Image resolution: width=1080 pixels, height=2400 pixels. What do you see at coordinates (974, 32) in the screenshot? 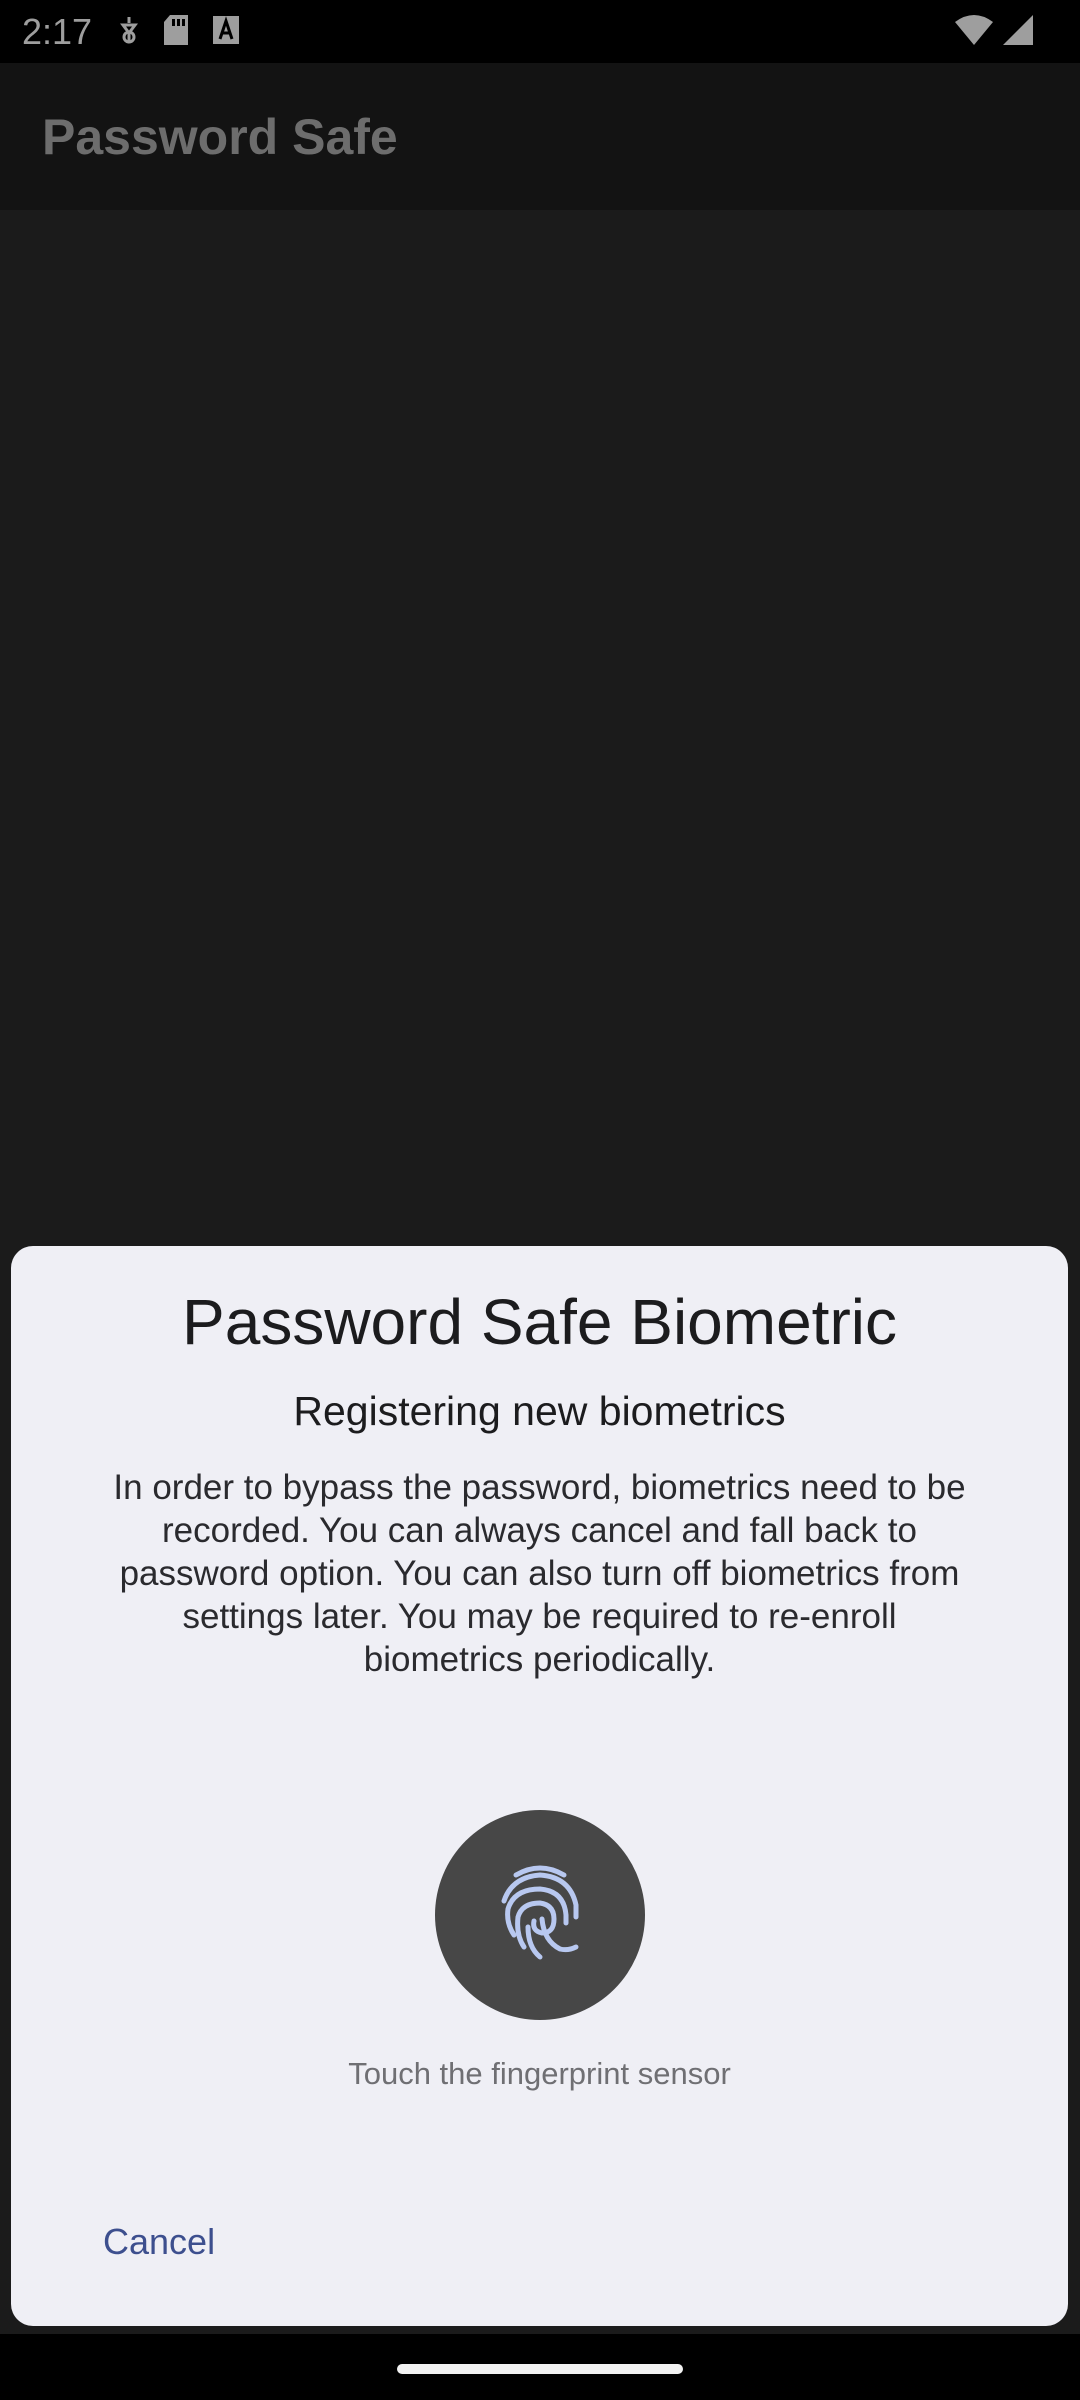
I see `wifi-icon` at bounding box center [974, 32].